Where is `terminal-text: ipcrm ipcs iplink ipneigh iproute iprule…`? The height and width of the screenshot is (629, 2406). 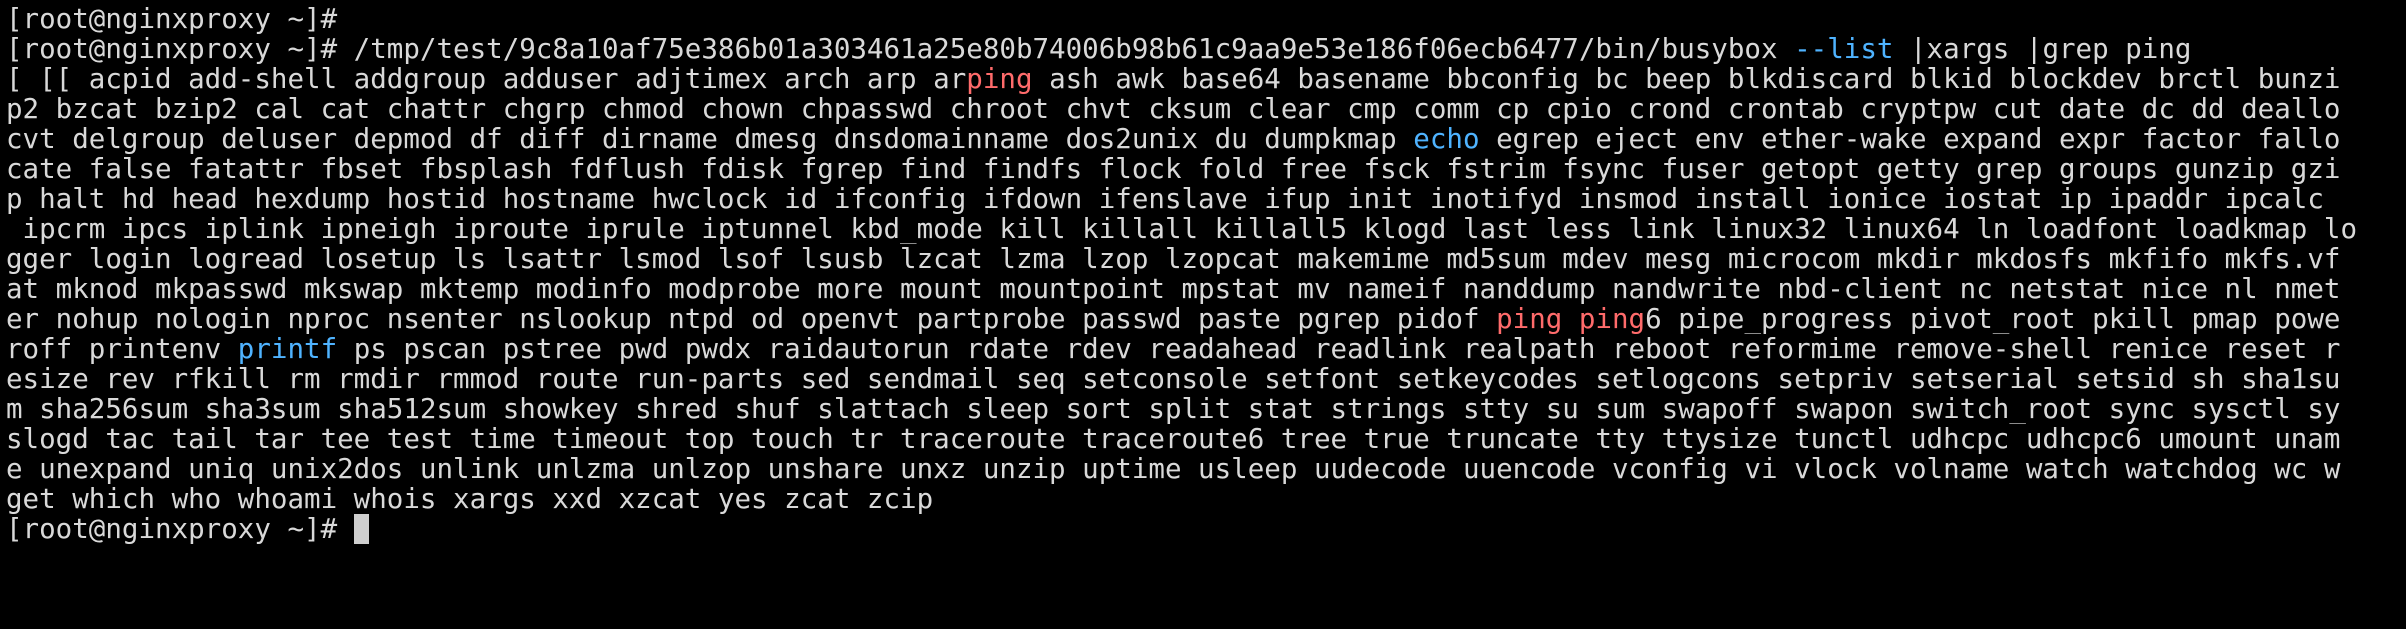
terminal-text: ipcrm ipcs iplink ipneigh iproute iprule… is located at coordinates (1182, 229).